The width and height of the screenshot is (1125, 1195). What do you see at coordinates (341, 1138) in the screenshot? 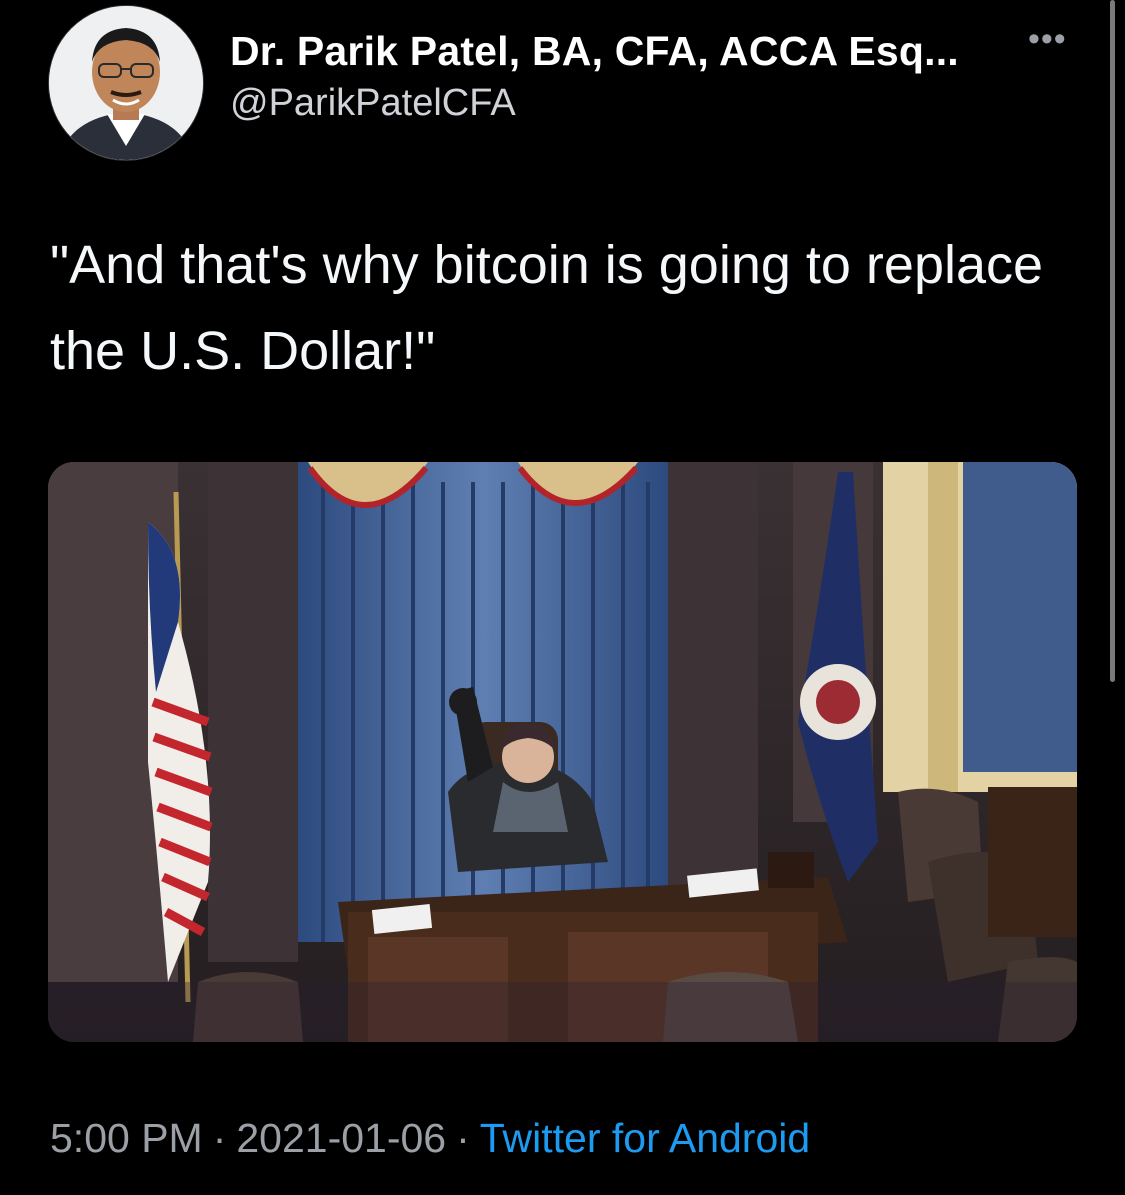
I see `tweet-date: 2021-01-06` at bounding box center [341, 1138].